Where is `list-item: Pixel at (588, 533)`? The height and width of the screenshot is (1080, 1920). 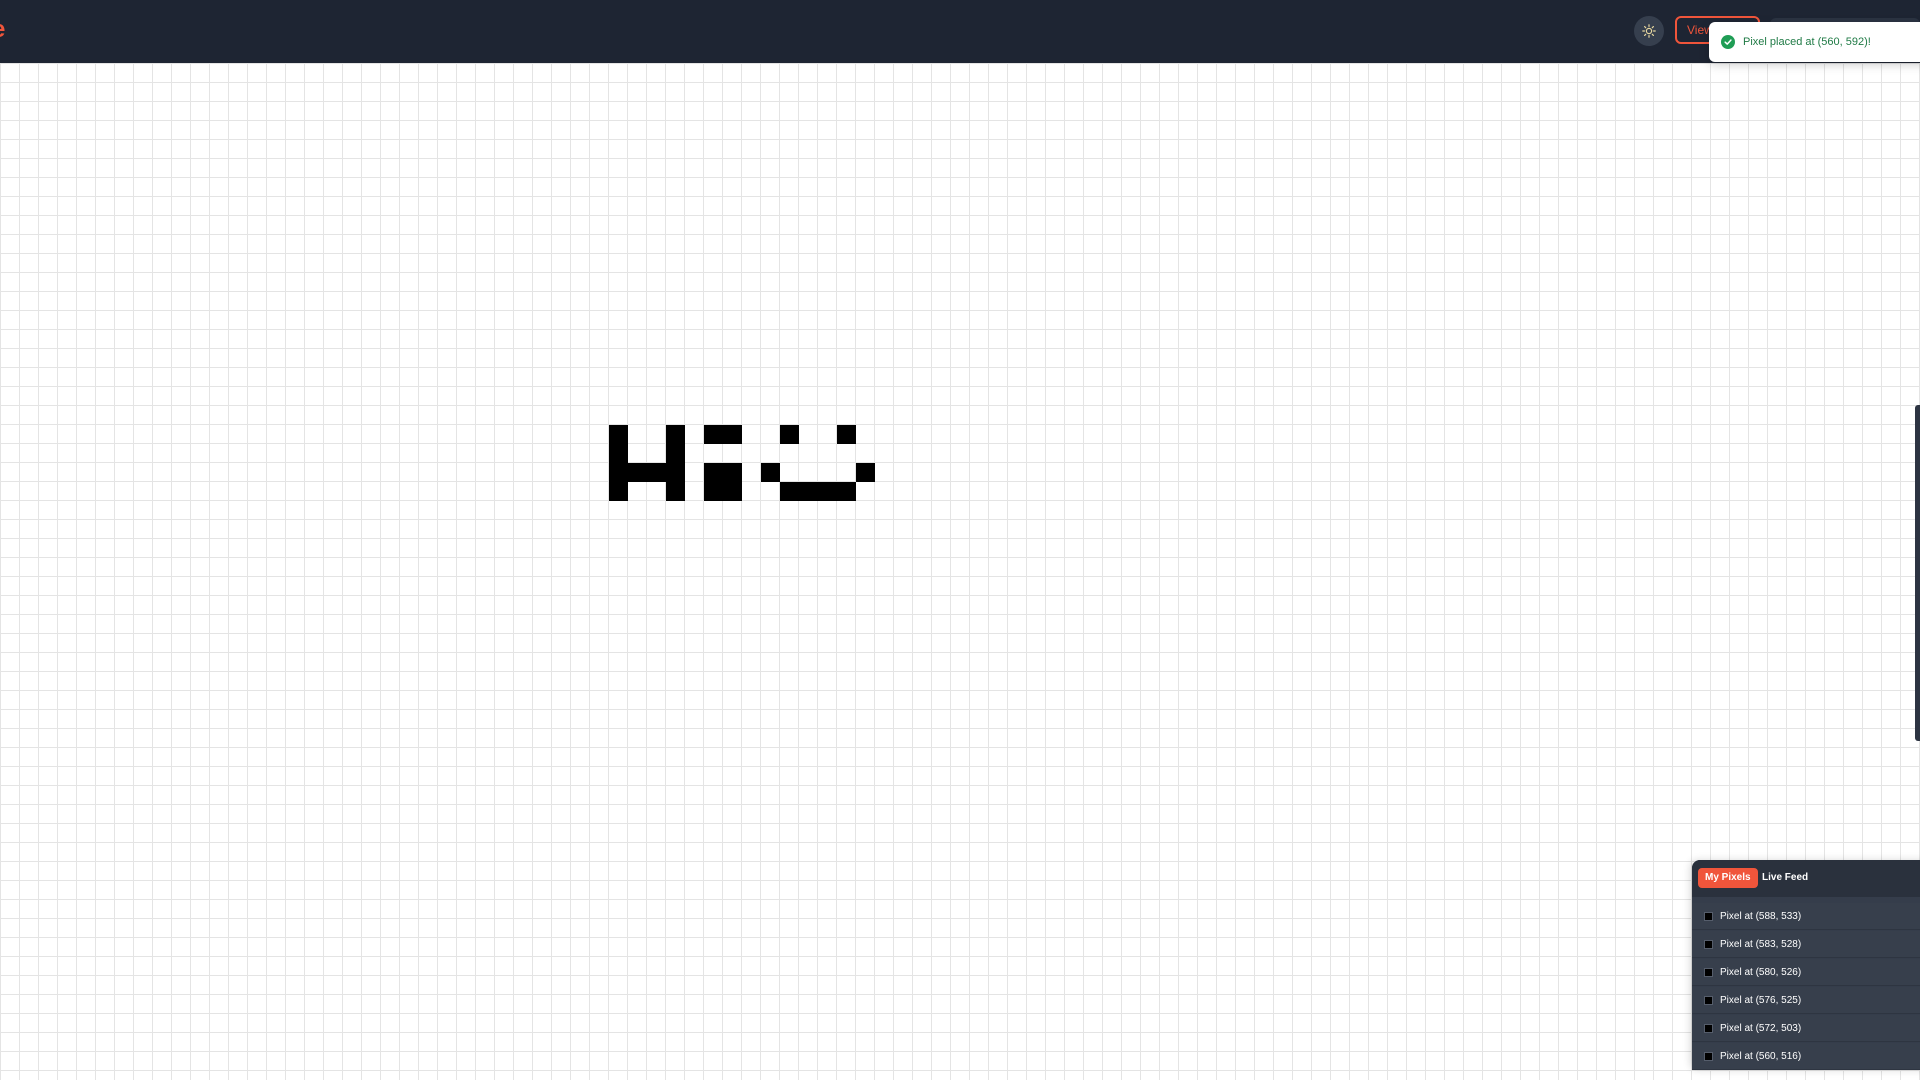
list-item: Pixel at (588, 533) is located at coordinates (1806, 916).